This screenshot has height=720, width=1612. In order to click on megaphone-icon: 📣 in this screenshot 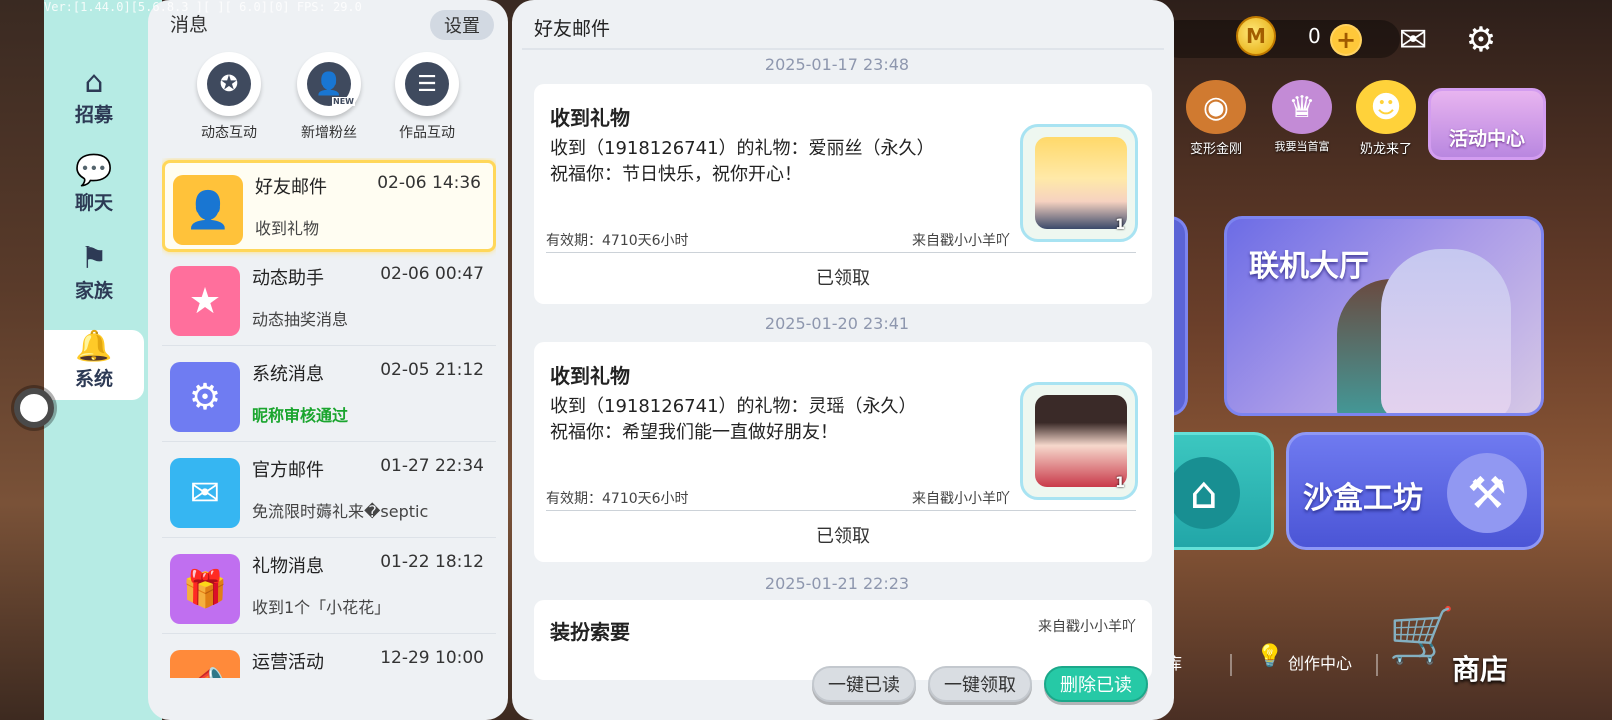, I will do `click(205, 664)`.